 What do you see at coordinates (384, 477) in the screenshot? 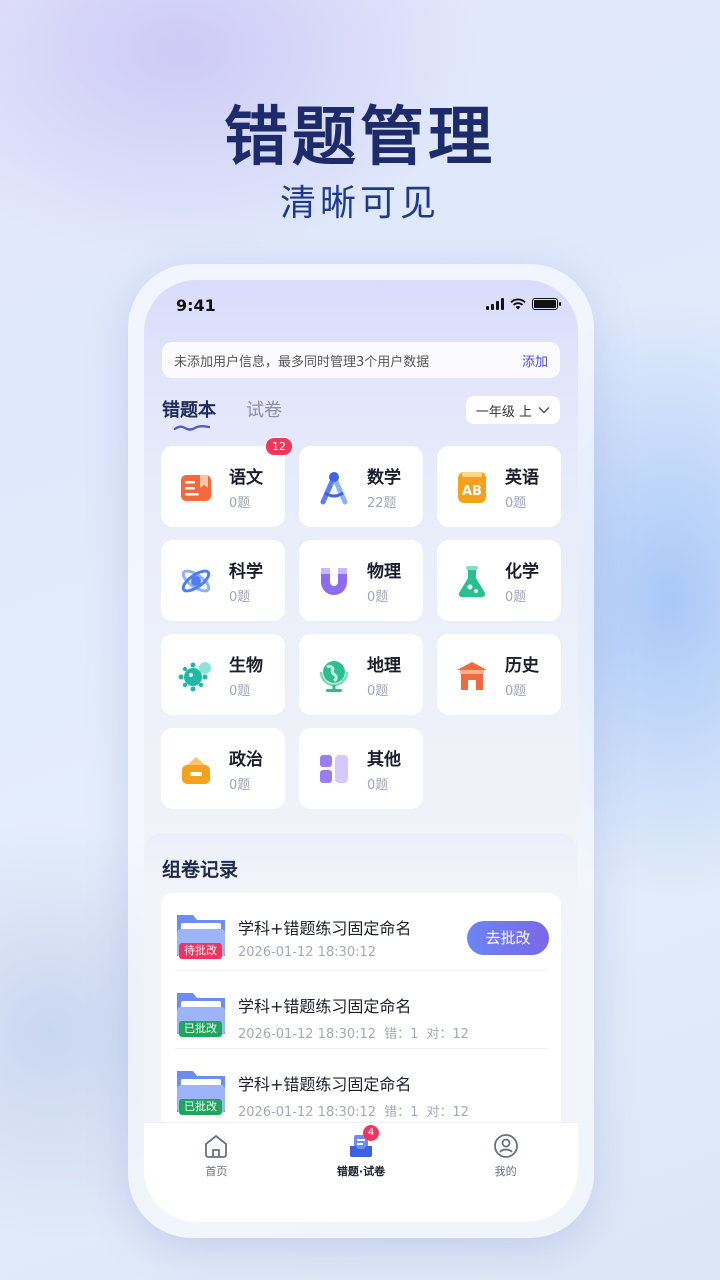
I see `subject-name: 数学` at bounding box center [384, 477].